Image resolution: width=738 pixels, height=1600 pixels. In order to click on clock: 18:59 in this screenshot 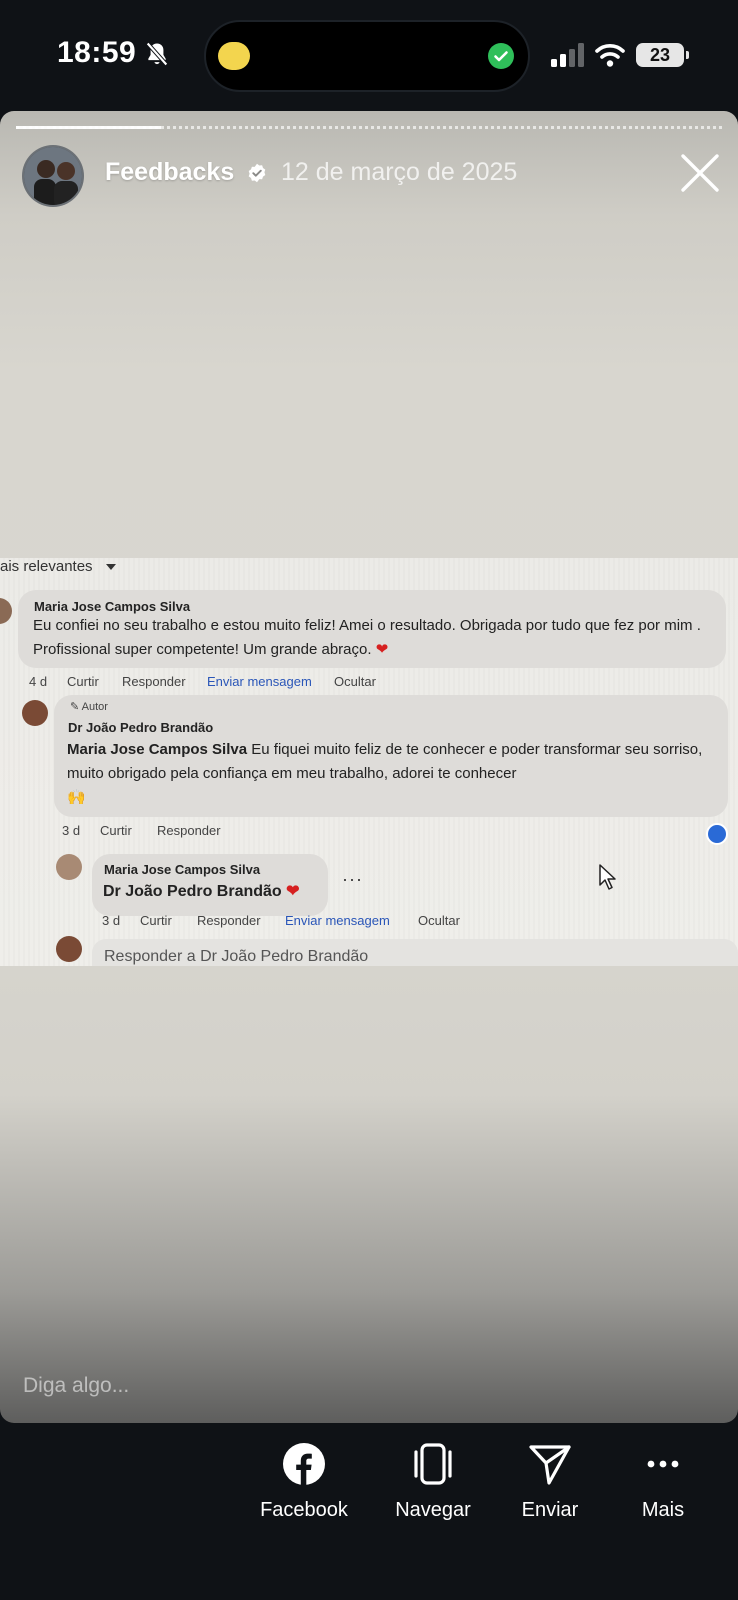, I will do `click(97, 52)`.